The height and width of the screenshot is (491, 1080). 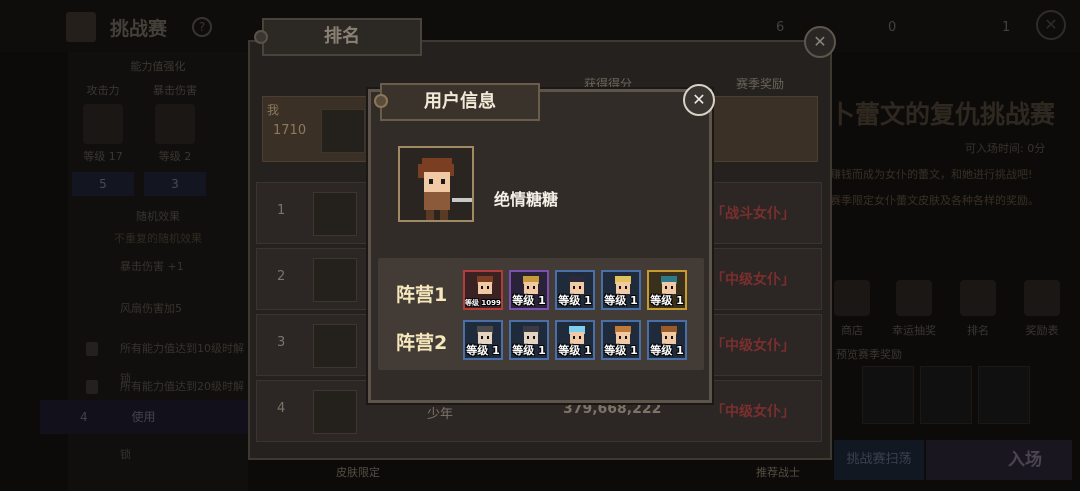 What do you see at coordinates (699, 100) in the screenshot?
I see `close-icon: ✕` at bounding box center [699, 100].